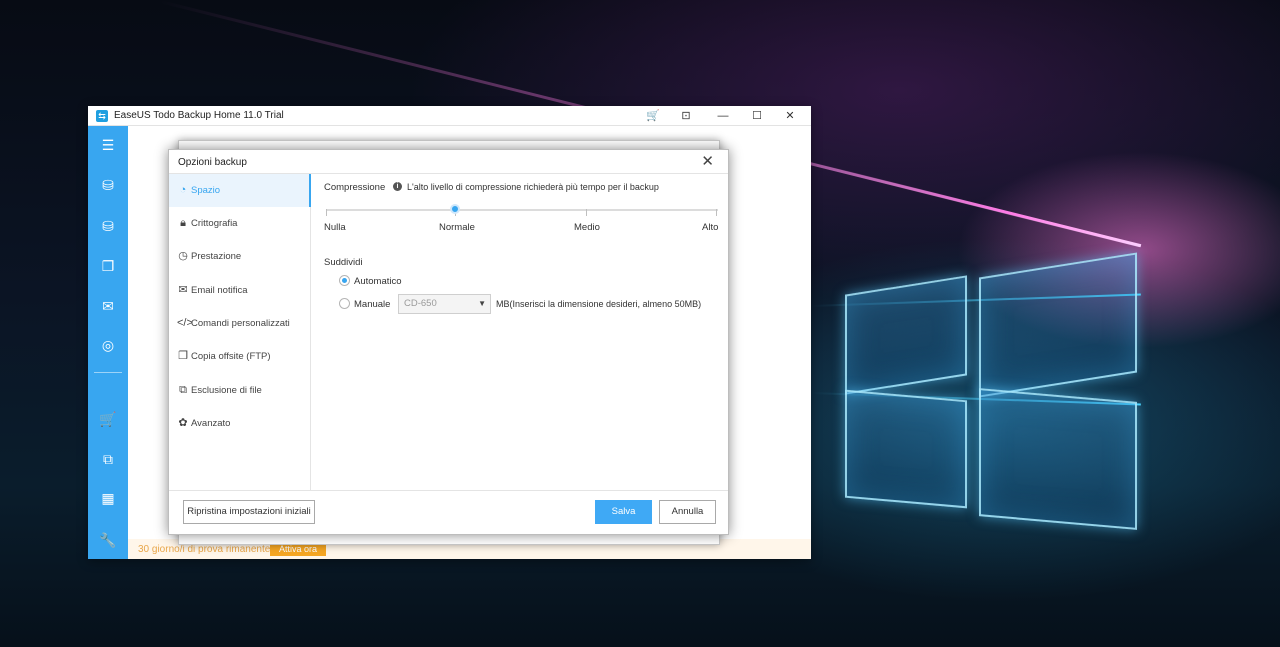 The height and width of the screenshot is (647, 1280). I want to click on level-medio: Medio, so click(587, 227).